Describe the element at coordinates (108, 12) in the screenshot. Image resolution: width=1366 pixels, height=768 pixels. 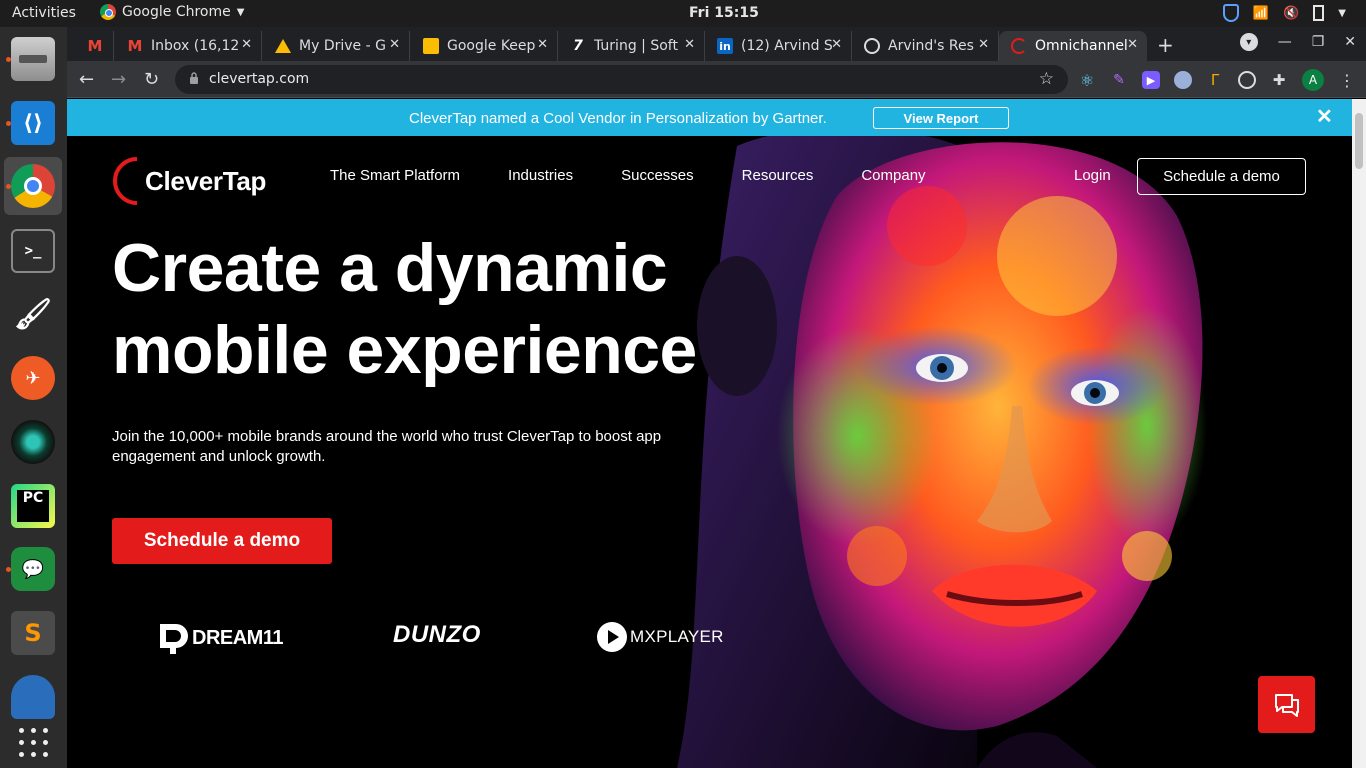
I see `chrome-icon` at that location.